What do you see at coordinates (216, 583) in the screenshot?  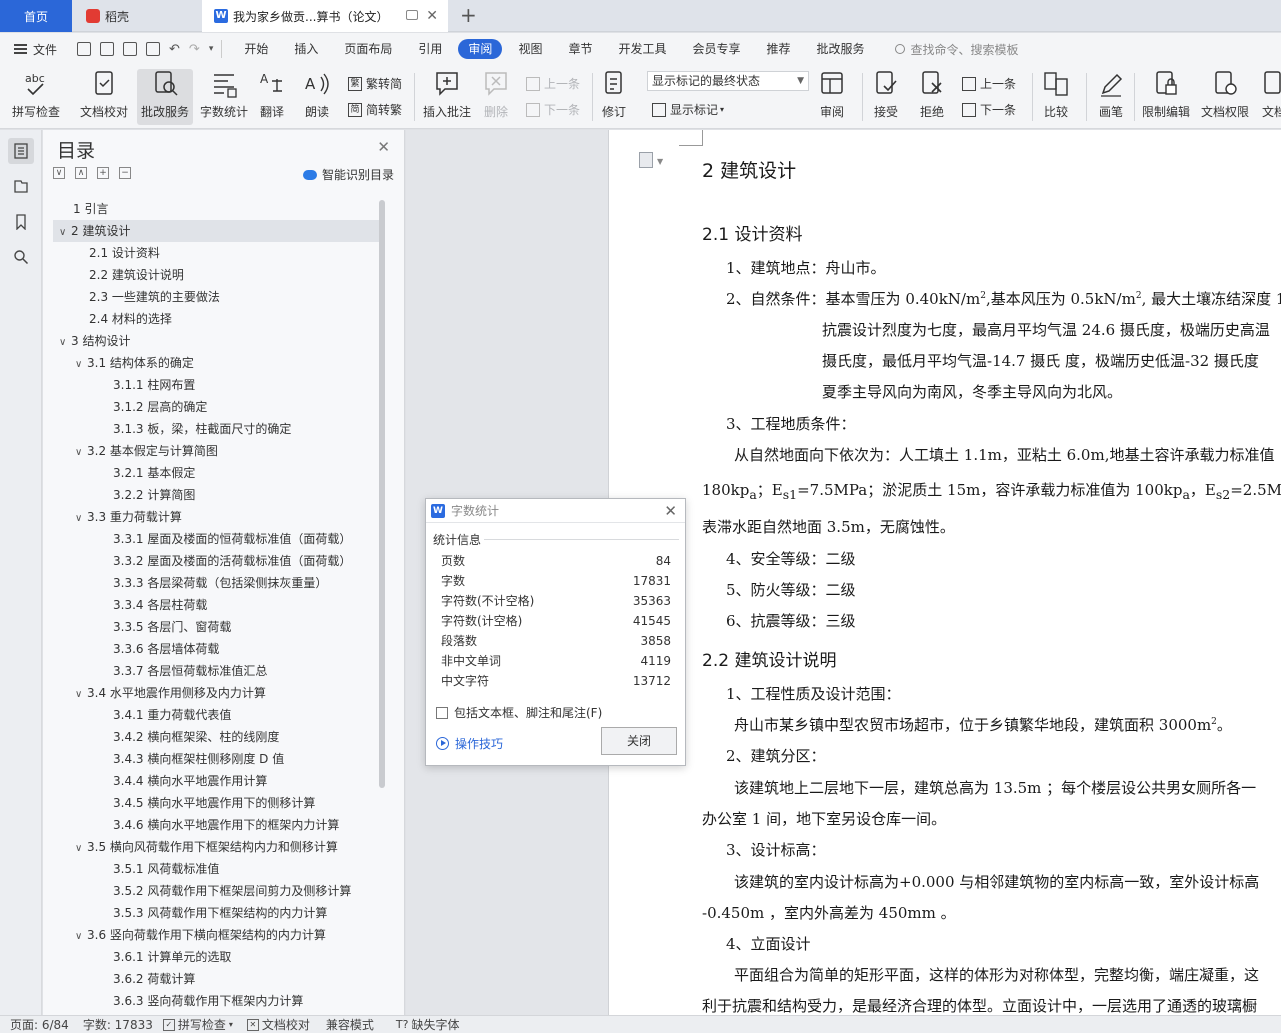 I see `toc-item: 3.3.3 各层梁荷载（包括梁侧抹灰重量）` at bounding box center [216, 583].